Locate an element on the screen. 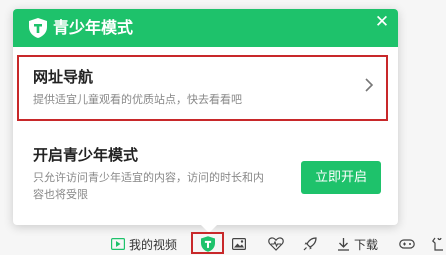 The height and width of the screenshot is (255, 446). popup-header: 青少年模式 ✕ is located at coordinates (205, 28).